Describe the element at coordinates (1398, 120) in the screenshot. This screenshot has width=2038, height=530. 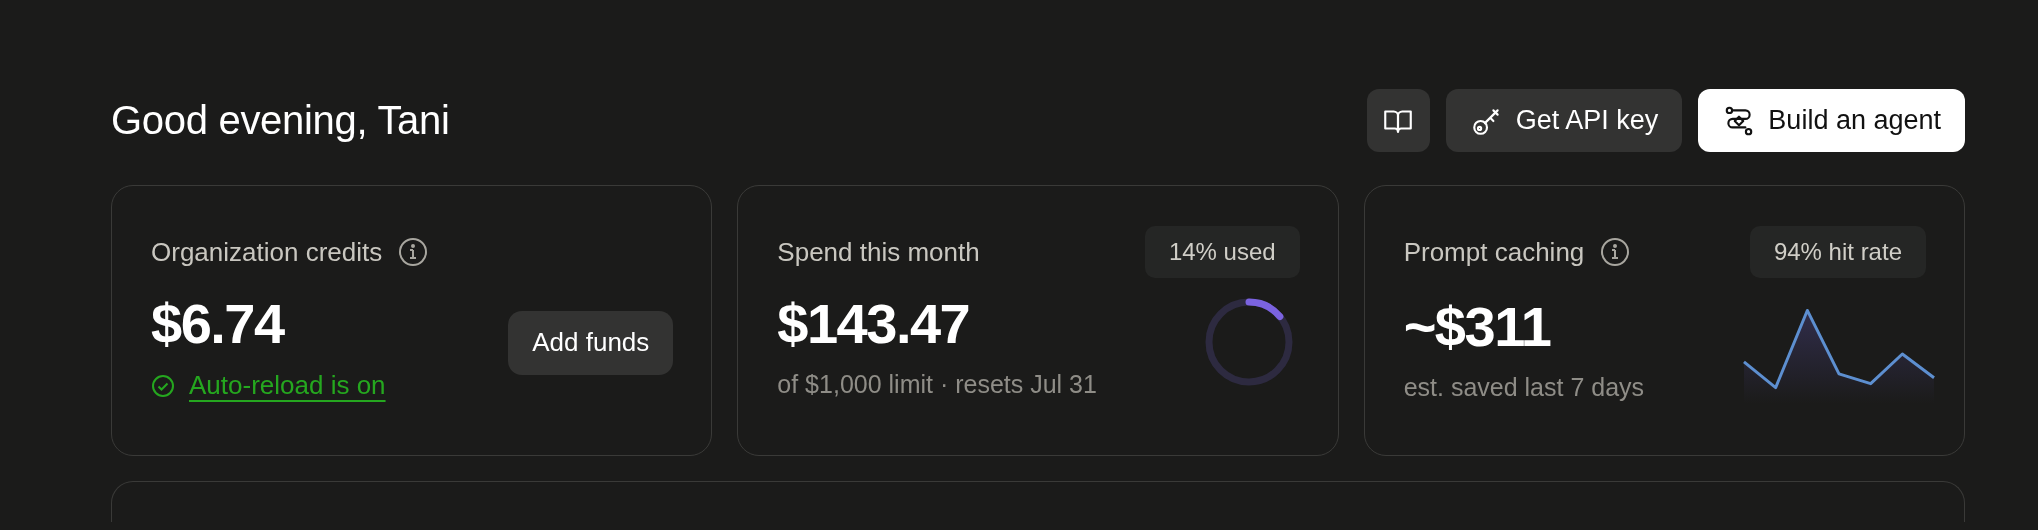
I see `book-button` at that location.